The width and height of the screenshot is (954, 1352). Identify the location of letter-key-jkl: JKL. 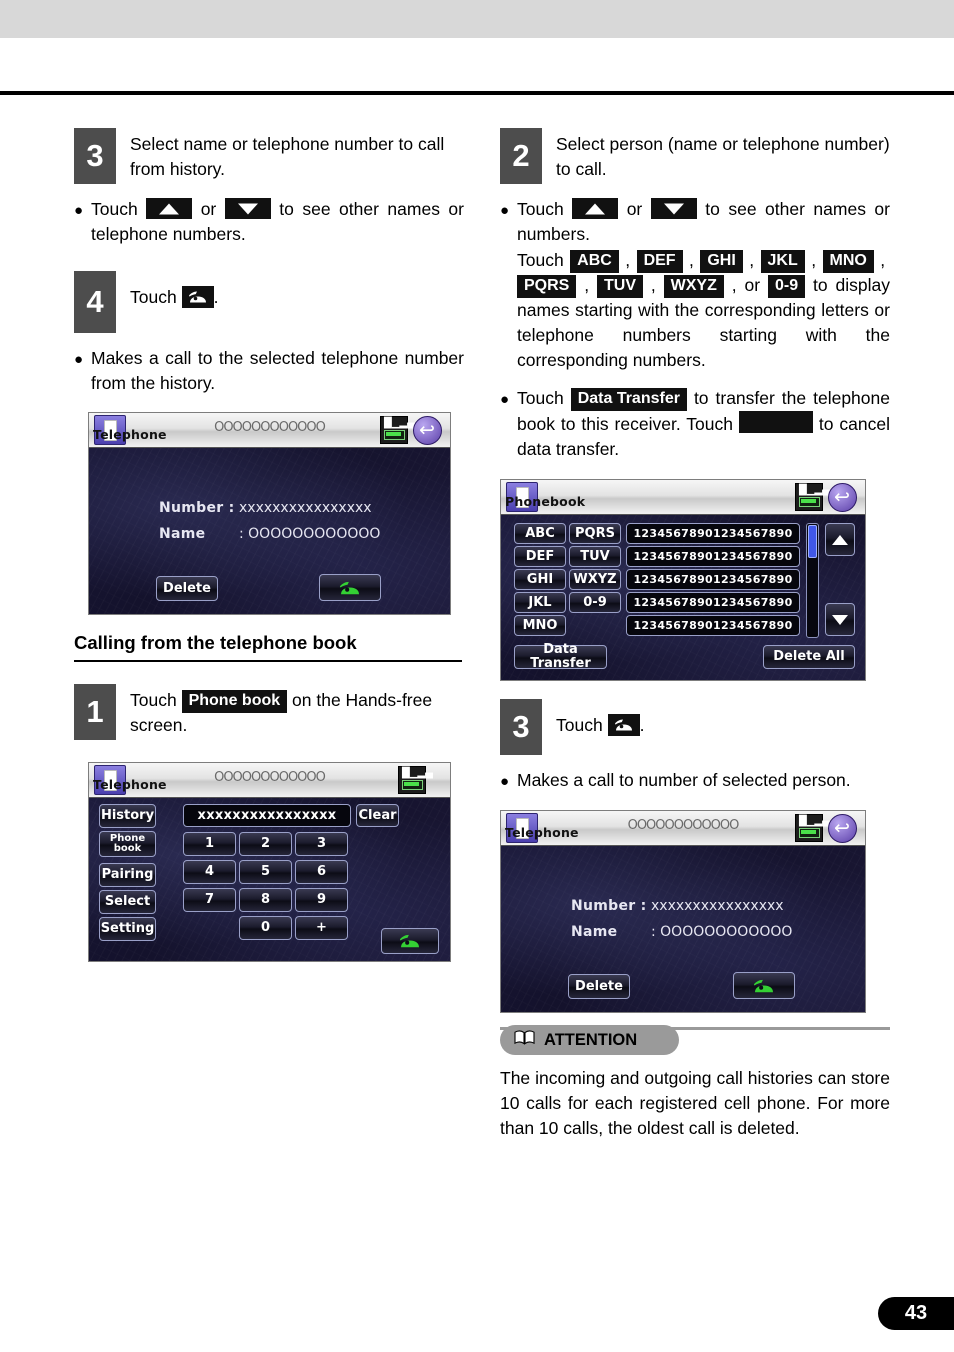
(540, 602).